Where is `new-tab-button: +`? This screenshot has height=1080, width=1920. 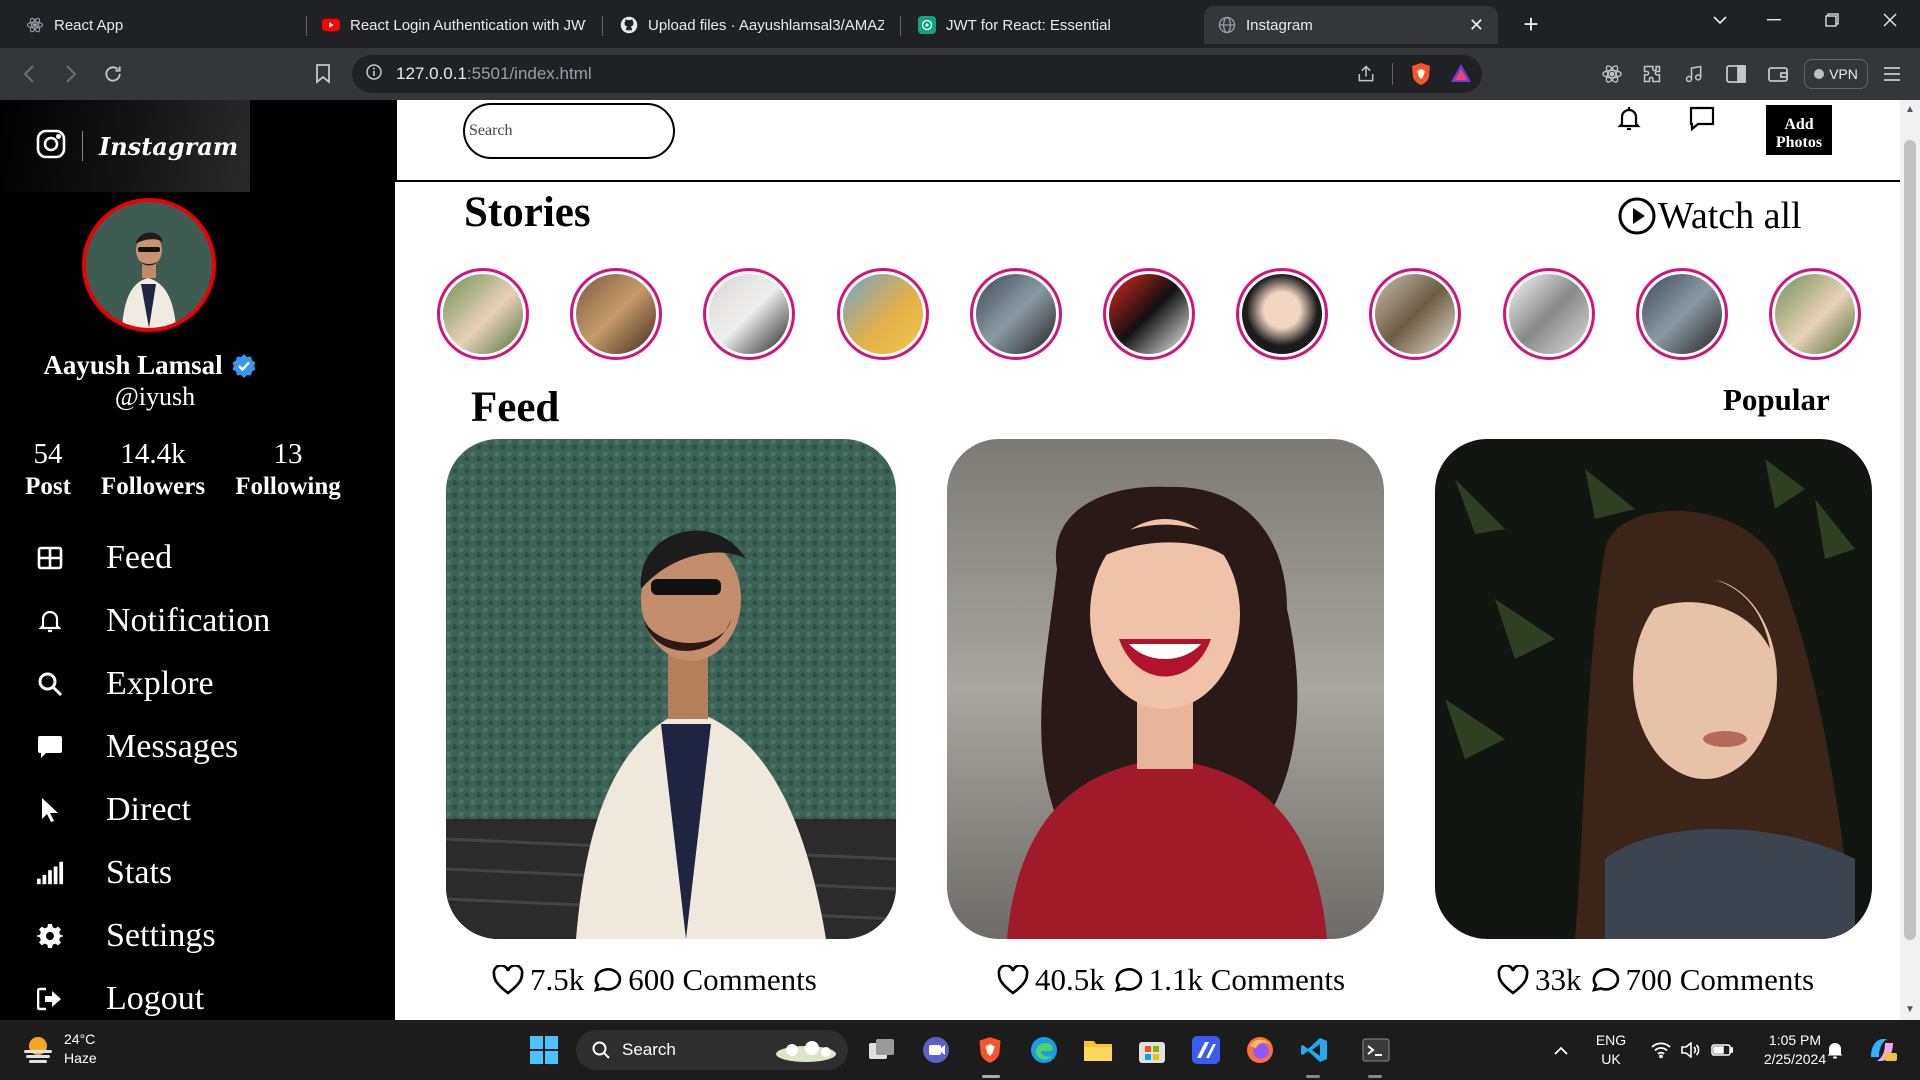 new-tab-button: + is located at coordinates (1531, 25).